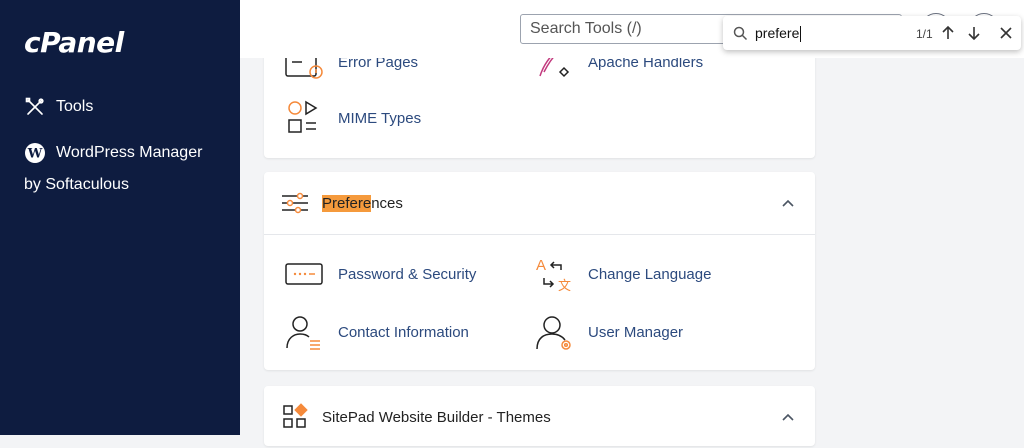  I want to click on preferences-header: Preferences, so click(539, 203).